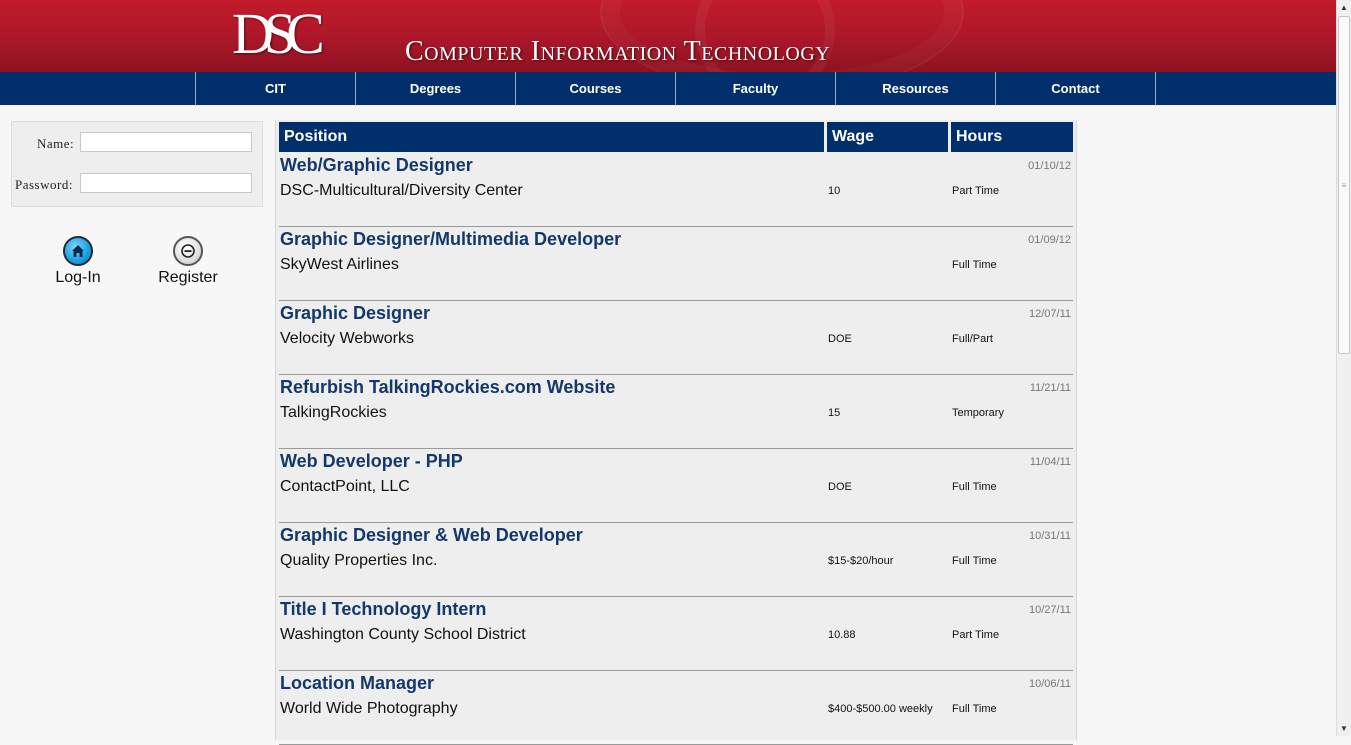 The height and width of the screenshot is (745, 1351). What do you see at coordinates (1049, 610) in the screenshot?
I see `job-date: 10/27/11` at bounding box center [1049, 610].